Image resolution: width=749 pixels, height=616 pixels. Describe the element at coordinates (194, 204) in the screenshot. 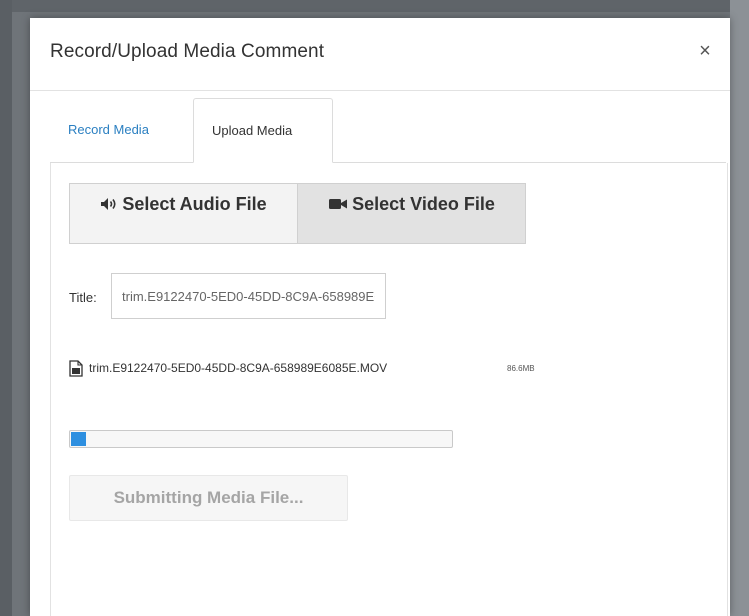

I see `select-audio-label: Select Audio File` at that location.